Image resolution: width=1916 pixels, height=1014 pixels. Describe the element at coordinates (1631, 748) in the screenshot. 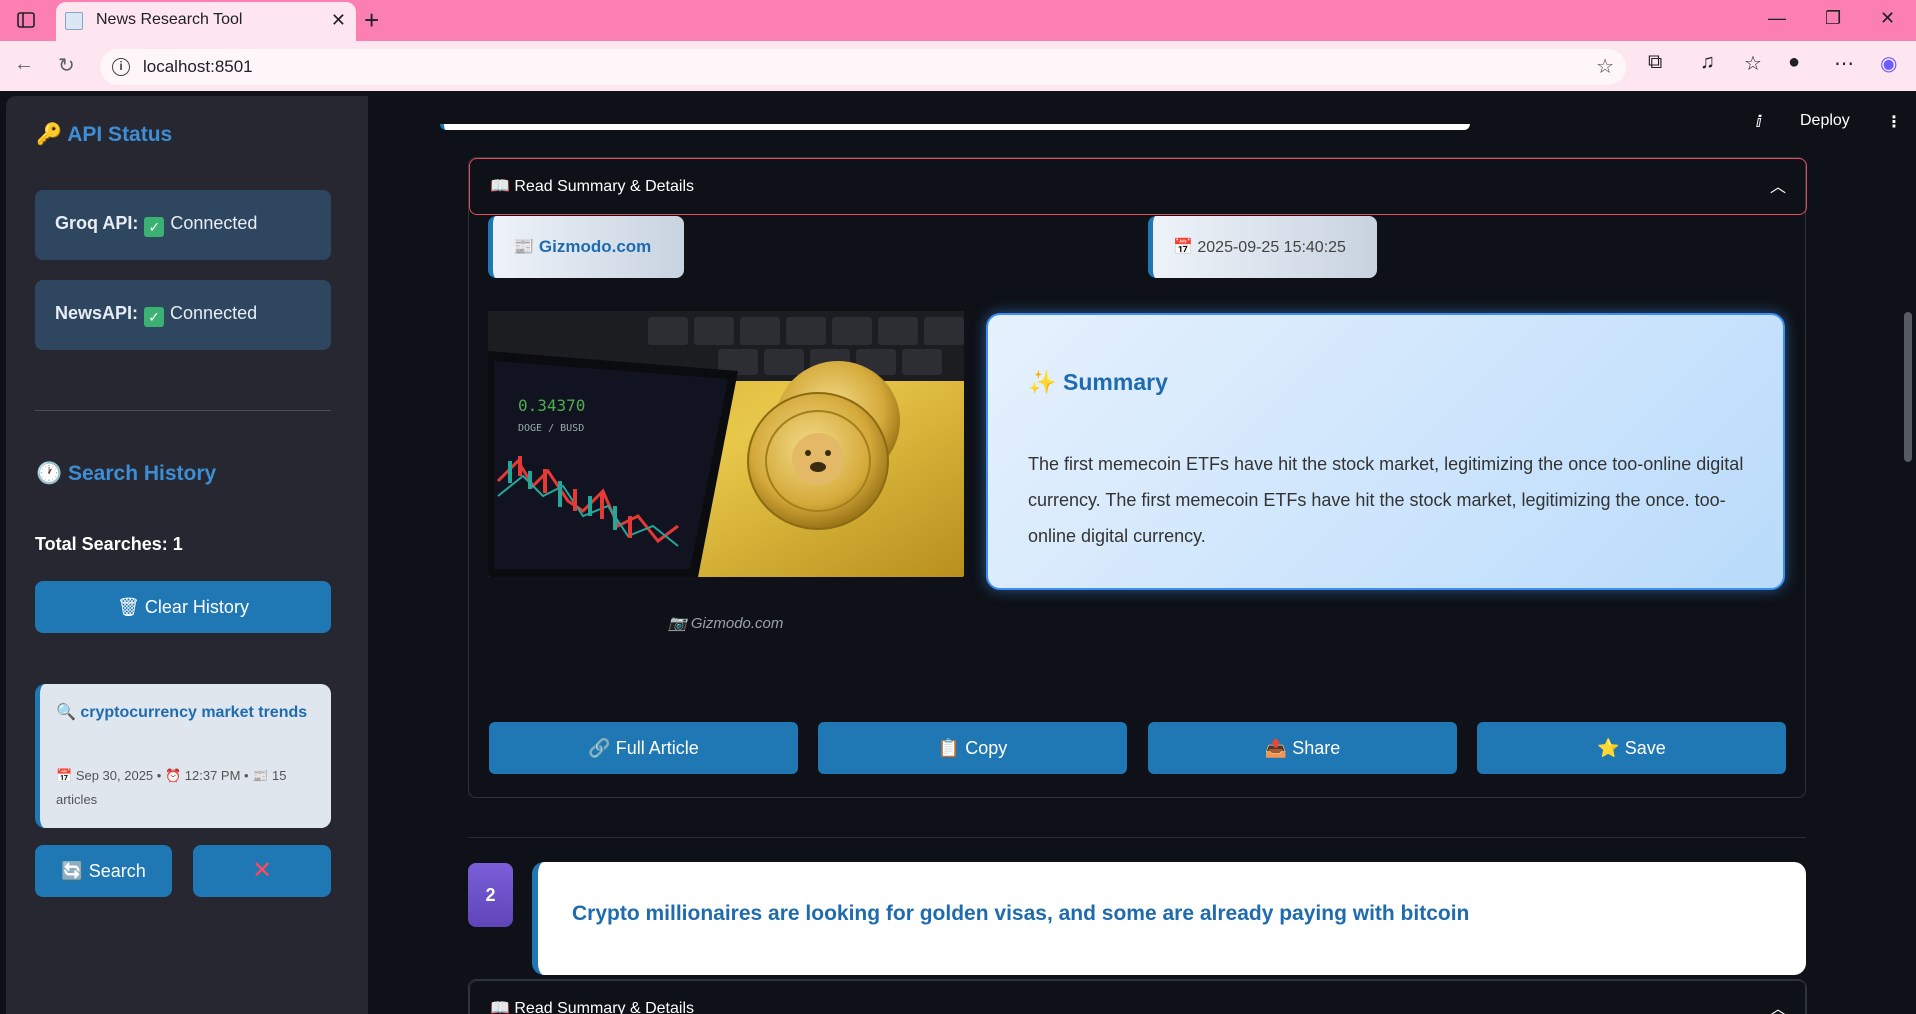

I see `save-button: ⭐ Save` at that location.